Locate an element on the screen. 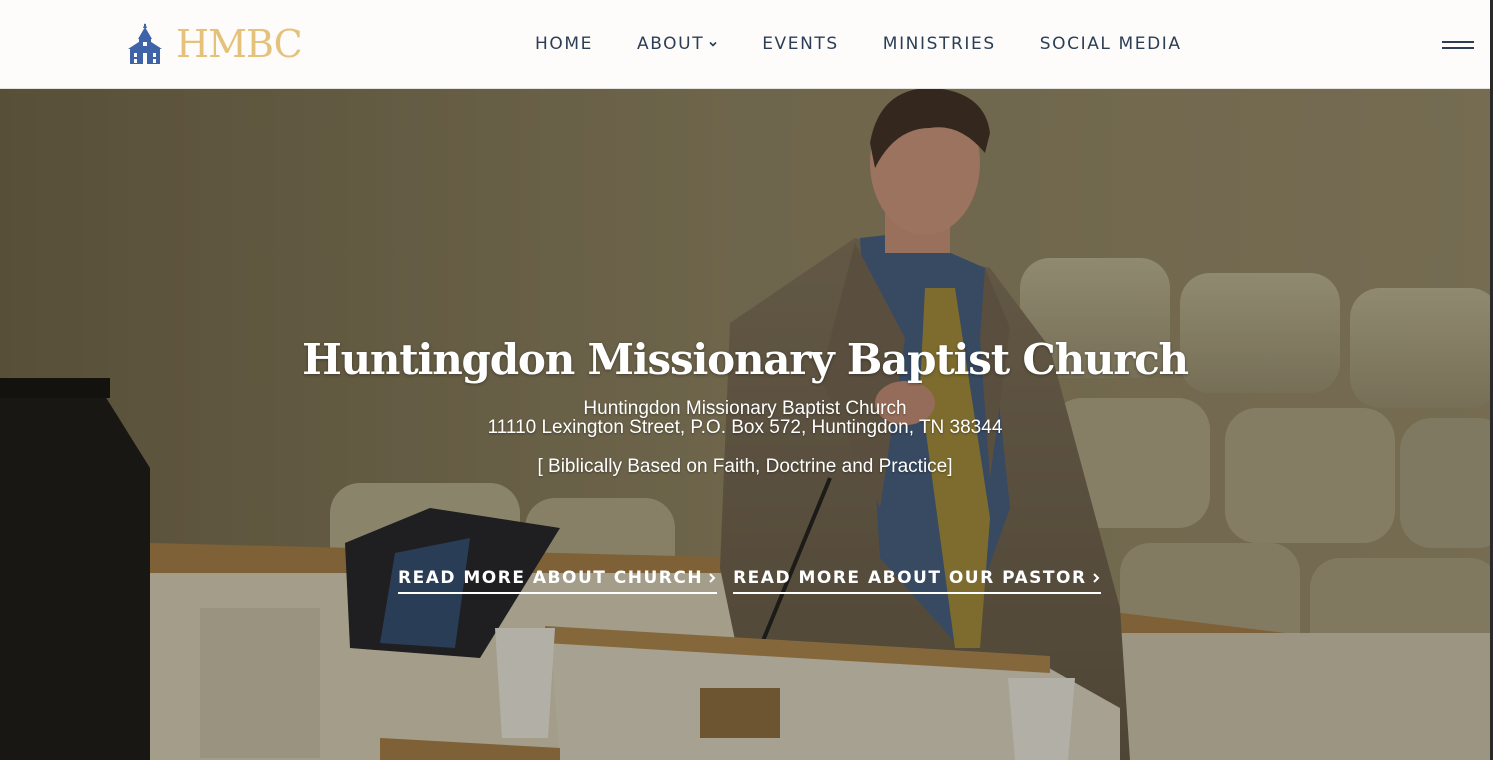 The image size is (1493, 760). read-more-pastor-label: READ MORE ABOUT OUR PASTOR is located at coordinates (910, 578).